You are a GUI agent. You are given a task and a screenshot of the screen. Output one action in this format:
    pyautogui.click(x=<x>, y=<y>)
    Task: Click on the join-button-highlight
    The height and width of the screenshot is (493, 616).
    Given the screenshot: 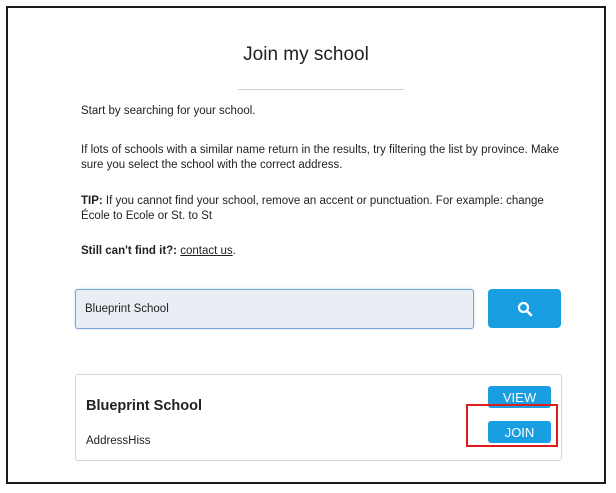 What is the action you would take?
    pyautogui.click(x=512, y=425)
    